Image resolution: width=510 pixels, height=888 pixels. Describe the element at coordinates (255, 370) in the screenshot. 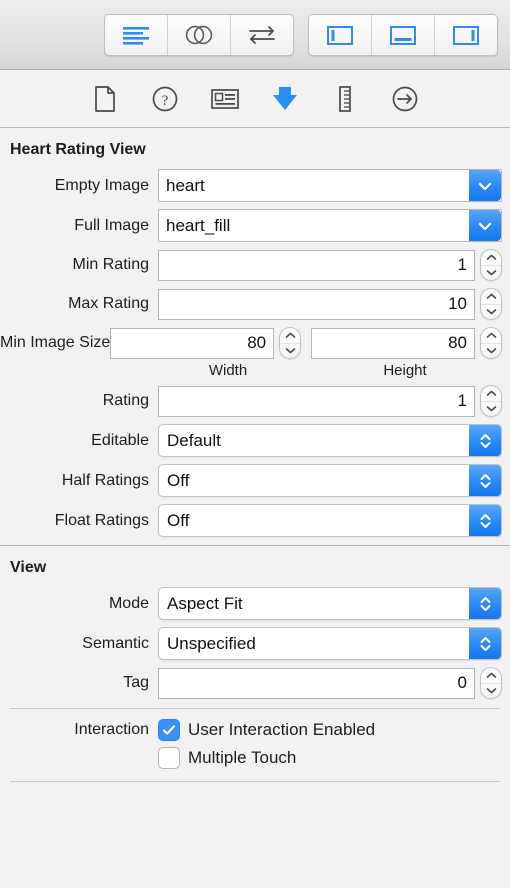

I see `min-image-size-sublabels: Width Height` at that location.